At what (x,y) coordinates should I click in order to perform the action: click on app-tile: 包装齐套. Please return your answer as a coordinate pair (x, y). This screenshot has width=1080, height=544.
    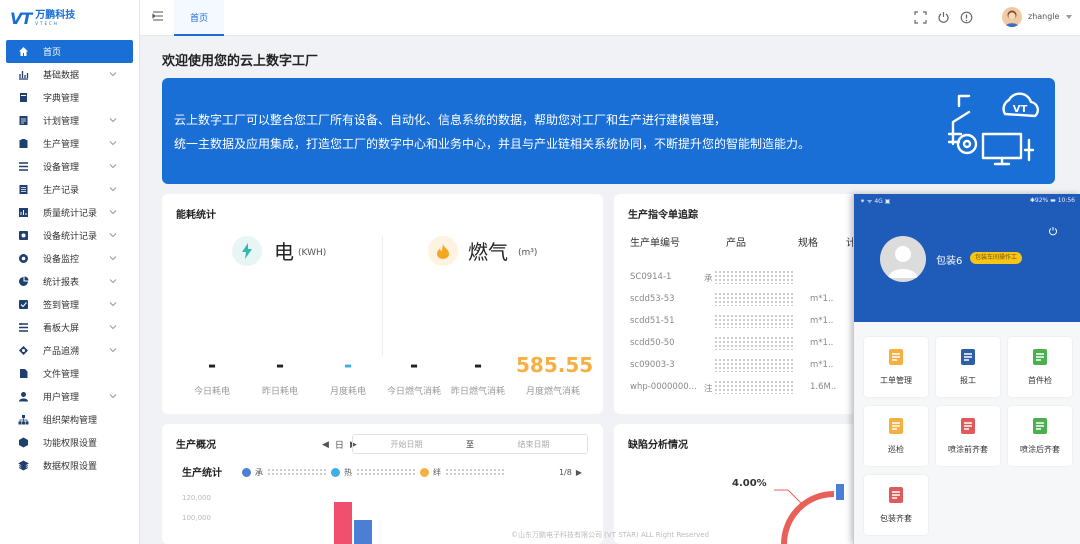
    Looking at the image, I should click on (896, 505).